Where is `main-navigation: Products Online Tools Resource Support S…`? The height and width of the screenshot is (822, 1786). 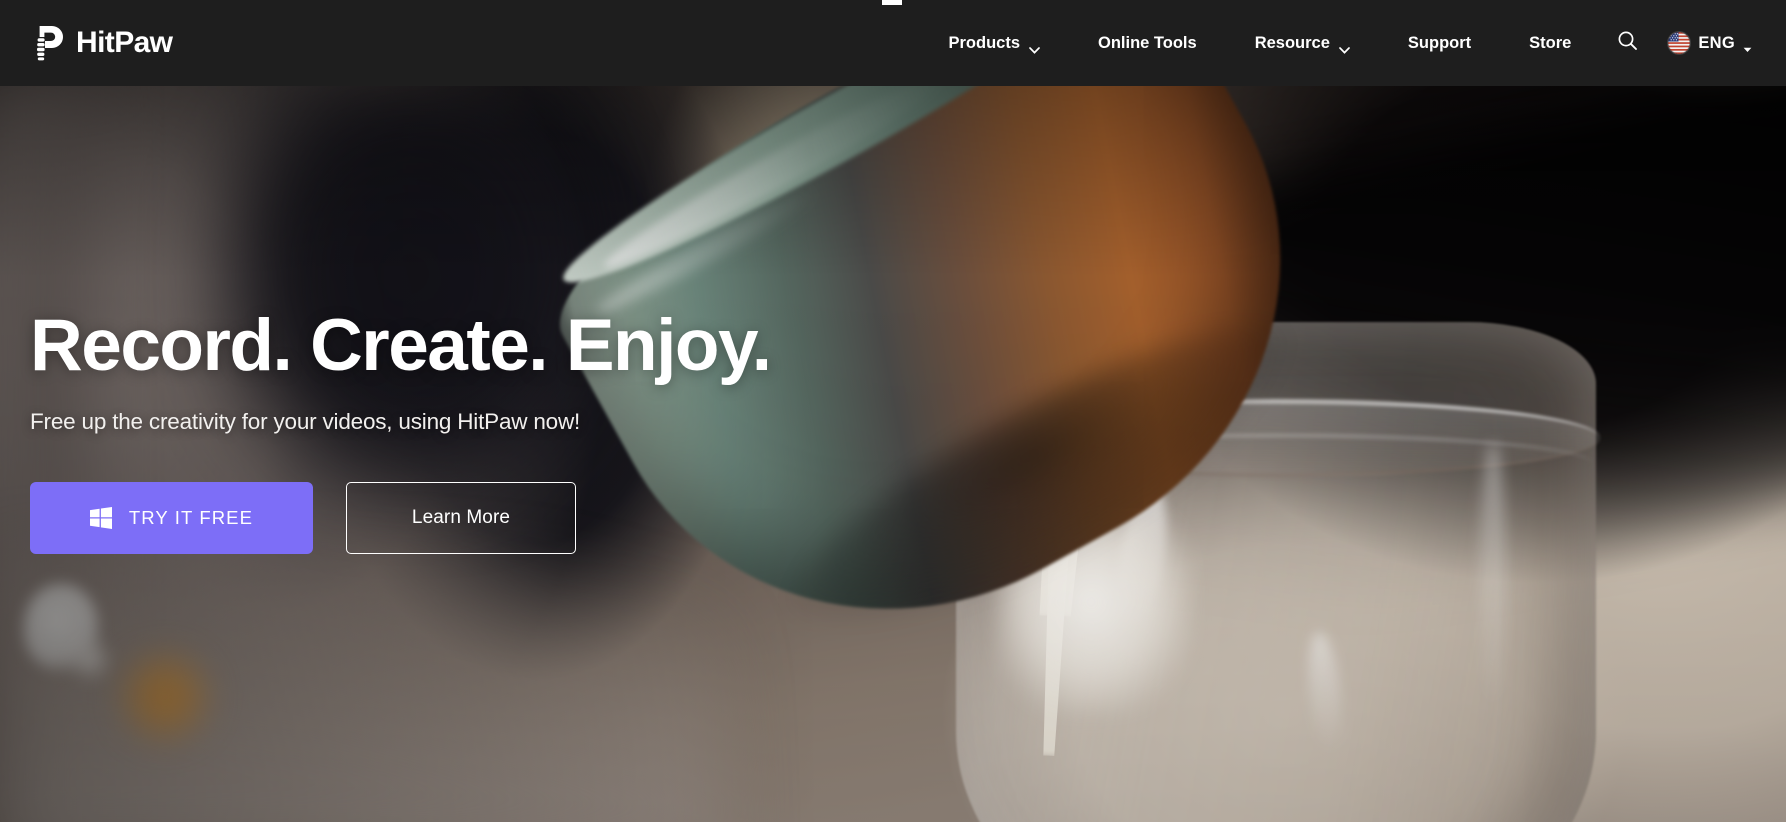 main-navigation: Products Online Tools Resource Support S… is located at coordinates (1352, 43).